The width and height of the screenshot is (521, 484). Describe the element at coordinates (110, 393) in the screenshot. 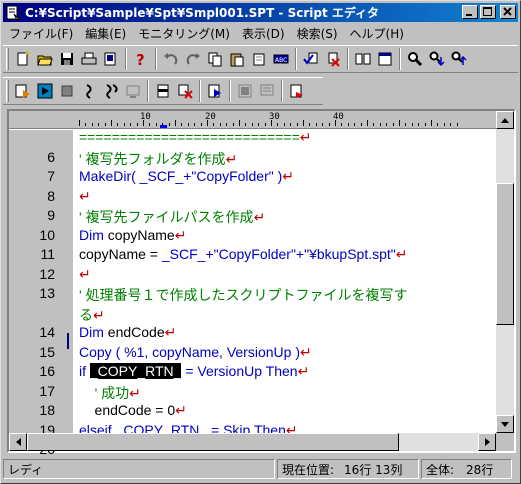

I see `code-line: ' 成功↵` at that location.